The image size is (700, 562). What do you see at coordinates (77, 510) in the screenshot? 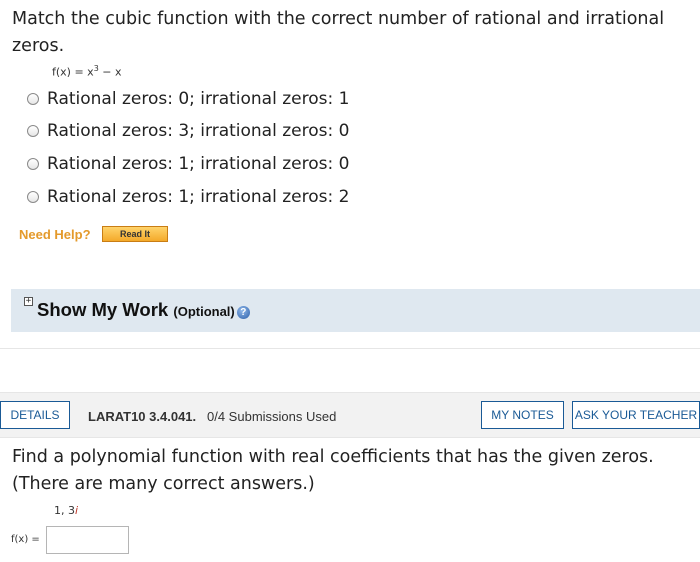
I see `zeros-imag-unit: i` at bounding box center [77, 510].